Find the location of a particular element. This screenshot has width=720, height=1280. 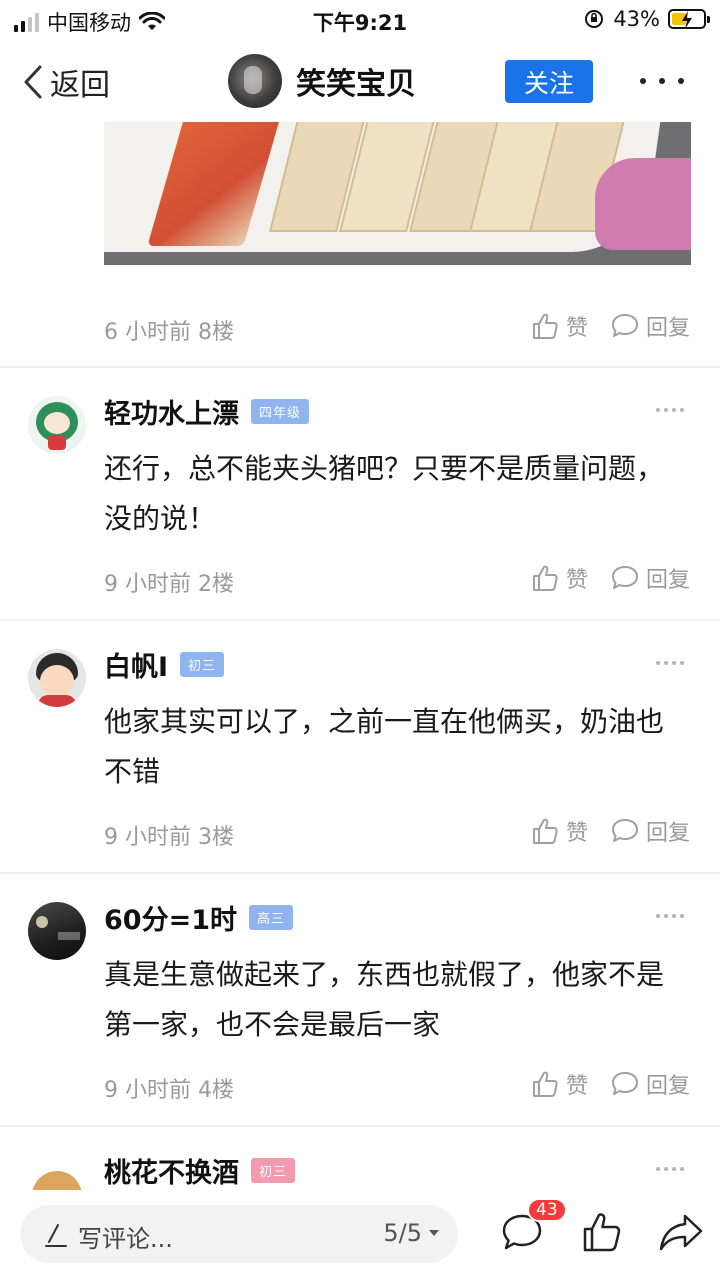

commenter-header: 白帆I 初三 is located at coordinates (164, 664).